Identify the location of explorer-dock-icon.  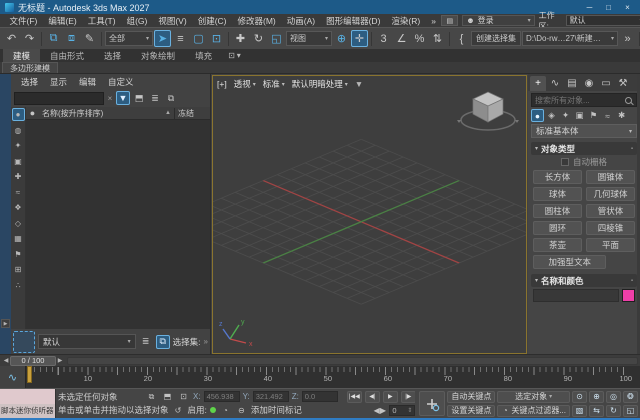
(24, 341).